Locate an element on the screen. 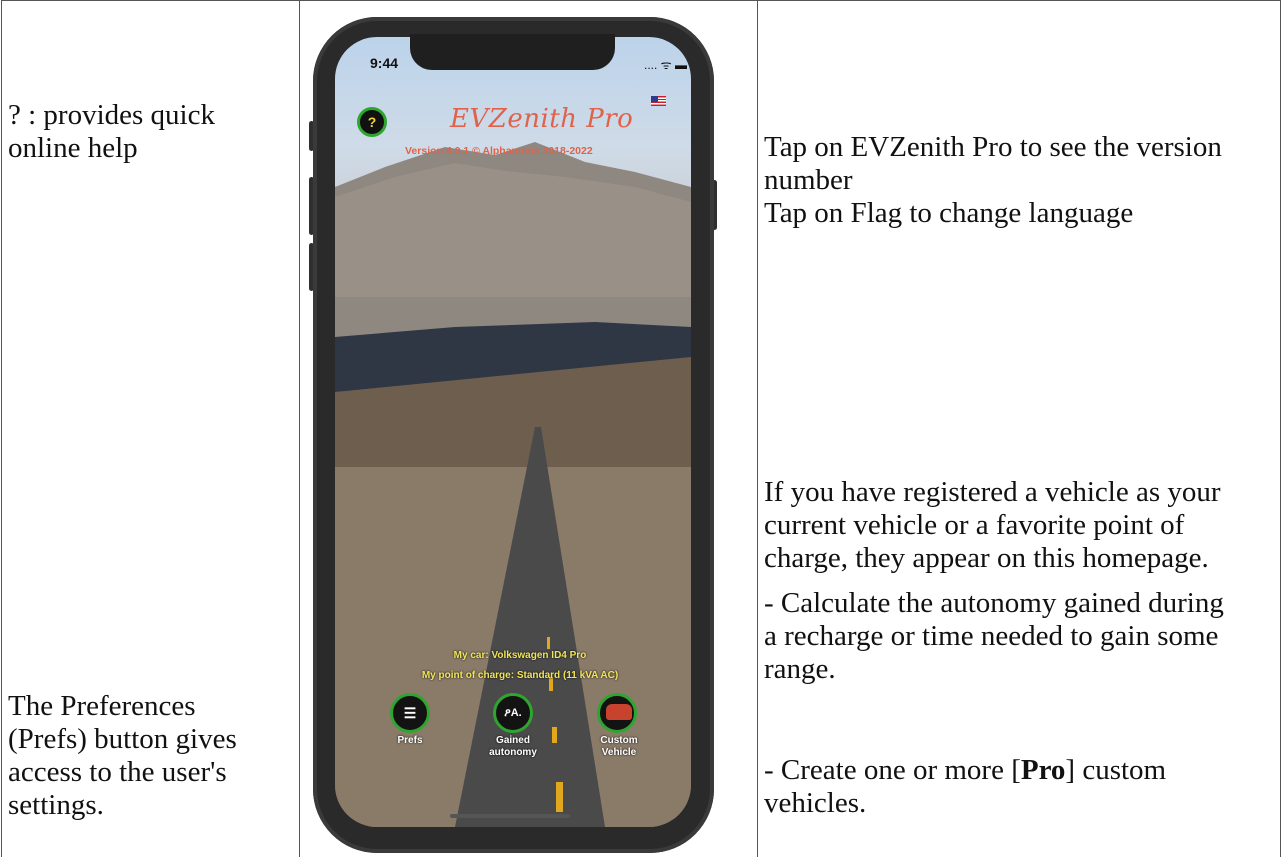  status-icons: .... ᯤ ▬ is located at coordinates (665, 65).